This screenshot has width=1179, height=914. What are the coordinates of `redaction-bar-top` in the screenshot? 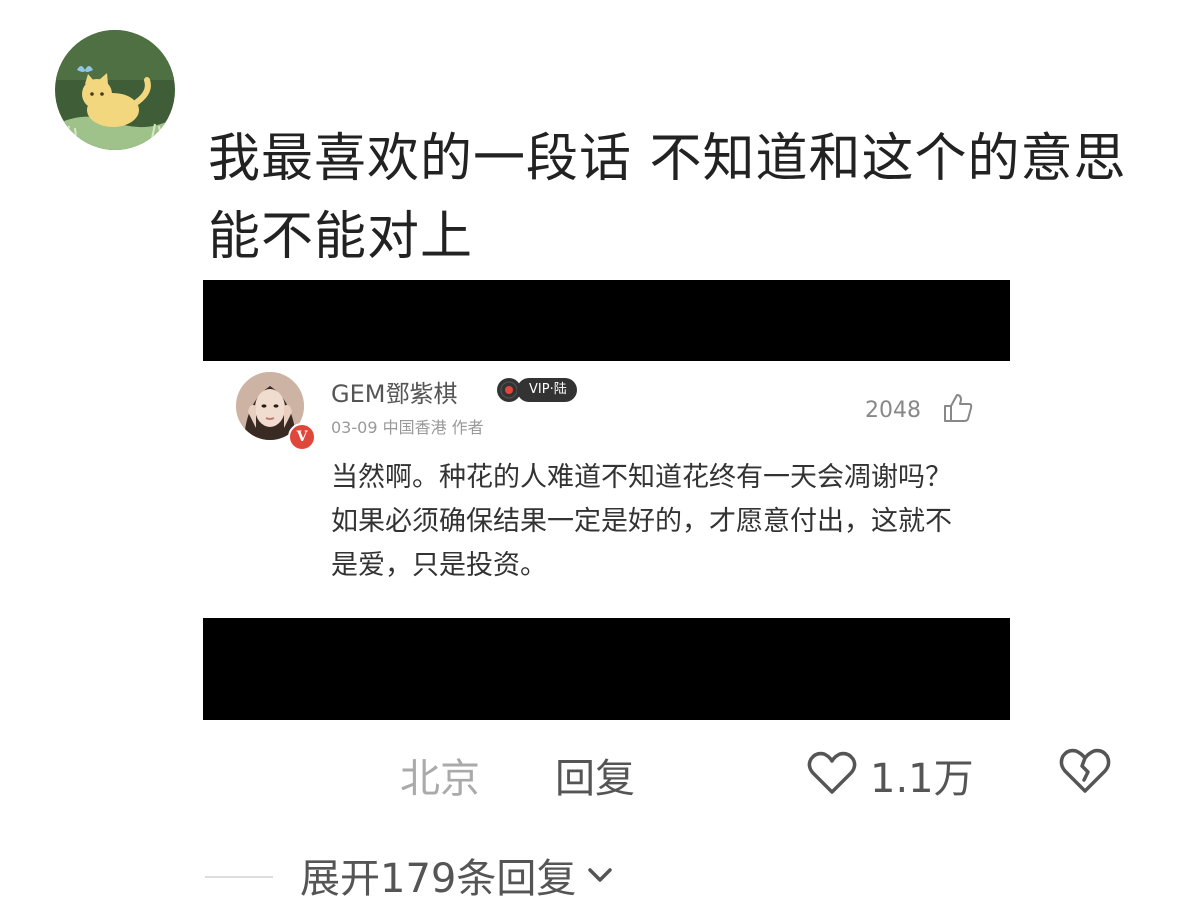 It's located at (606, 320).